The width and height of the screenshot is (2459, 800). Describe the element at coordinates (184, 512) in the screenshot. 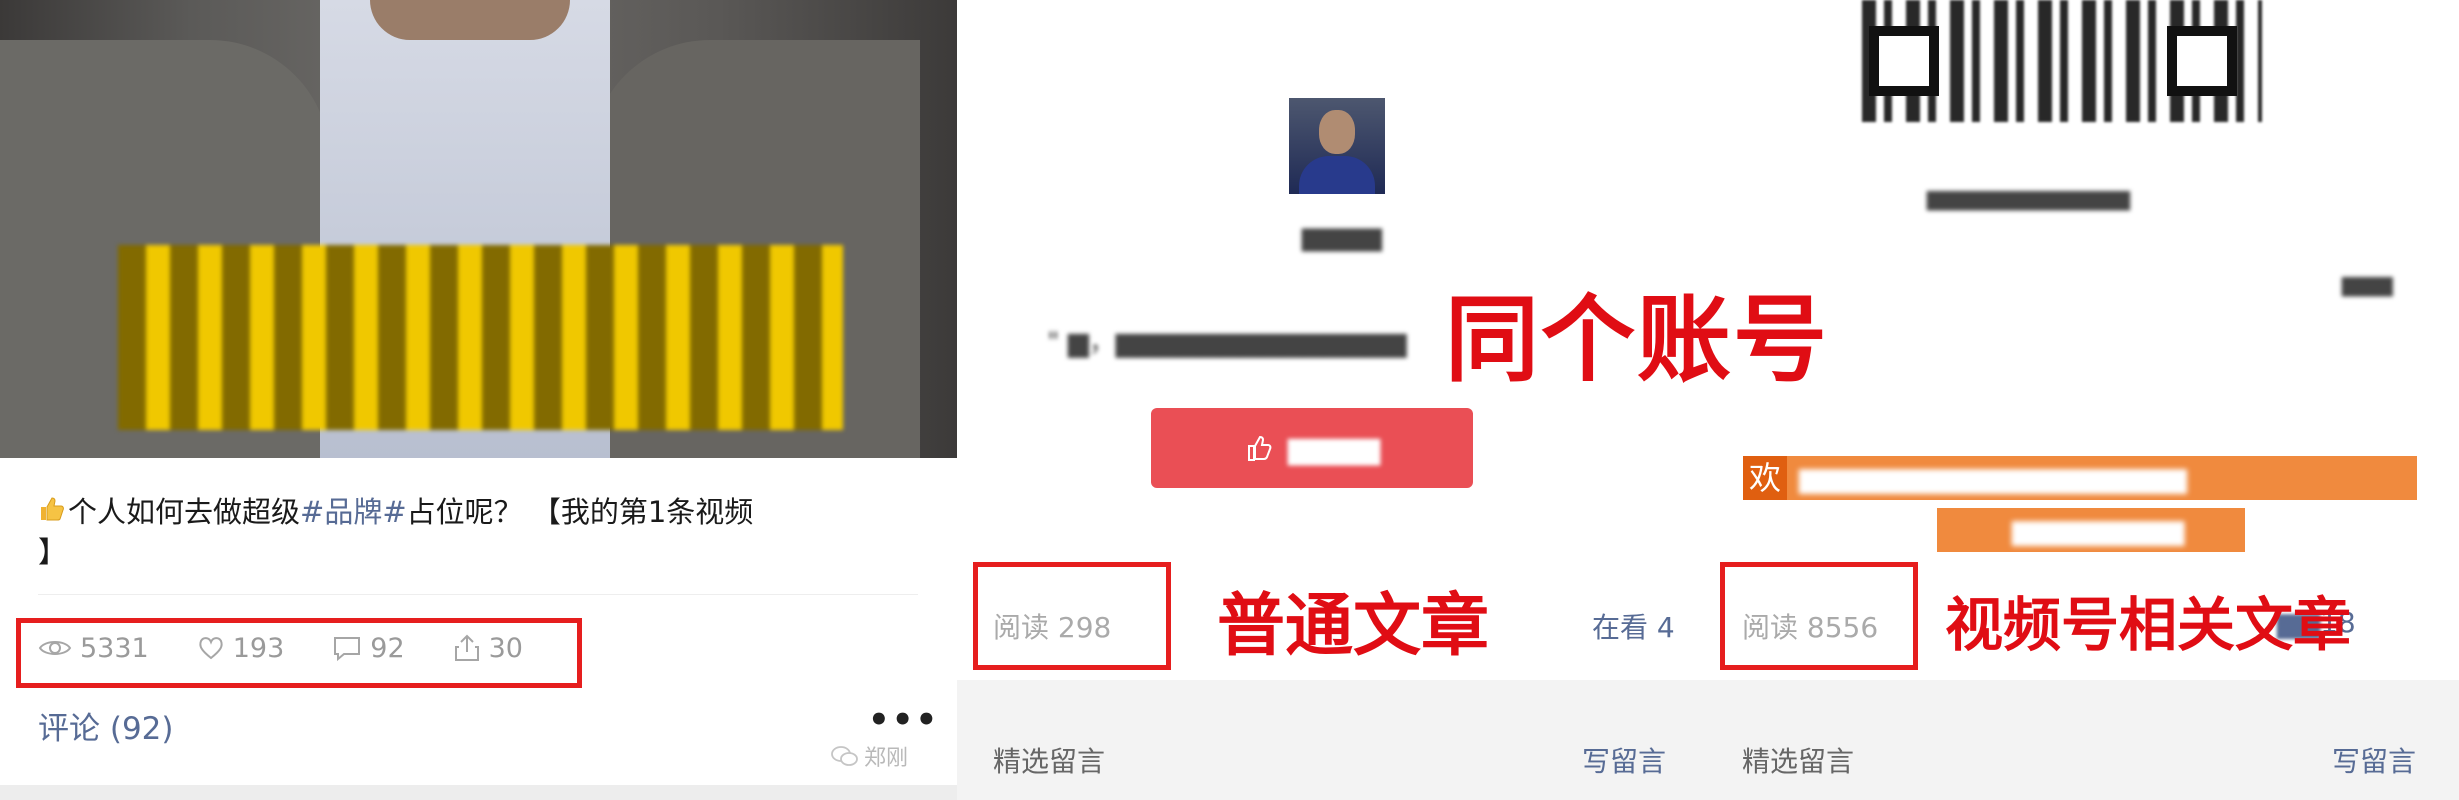

I see `title-text: 个人如何去做超级` at that location.